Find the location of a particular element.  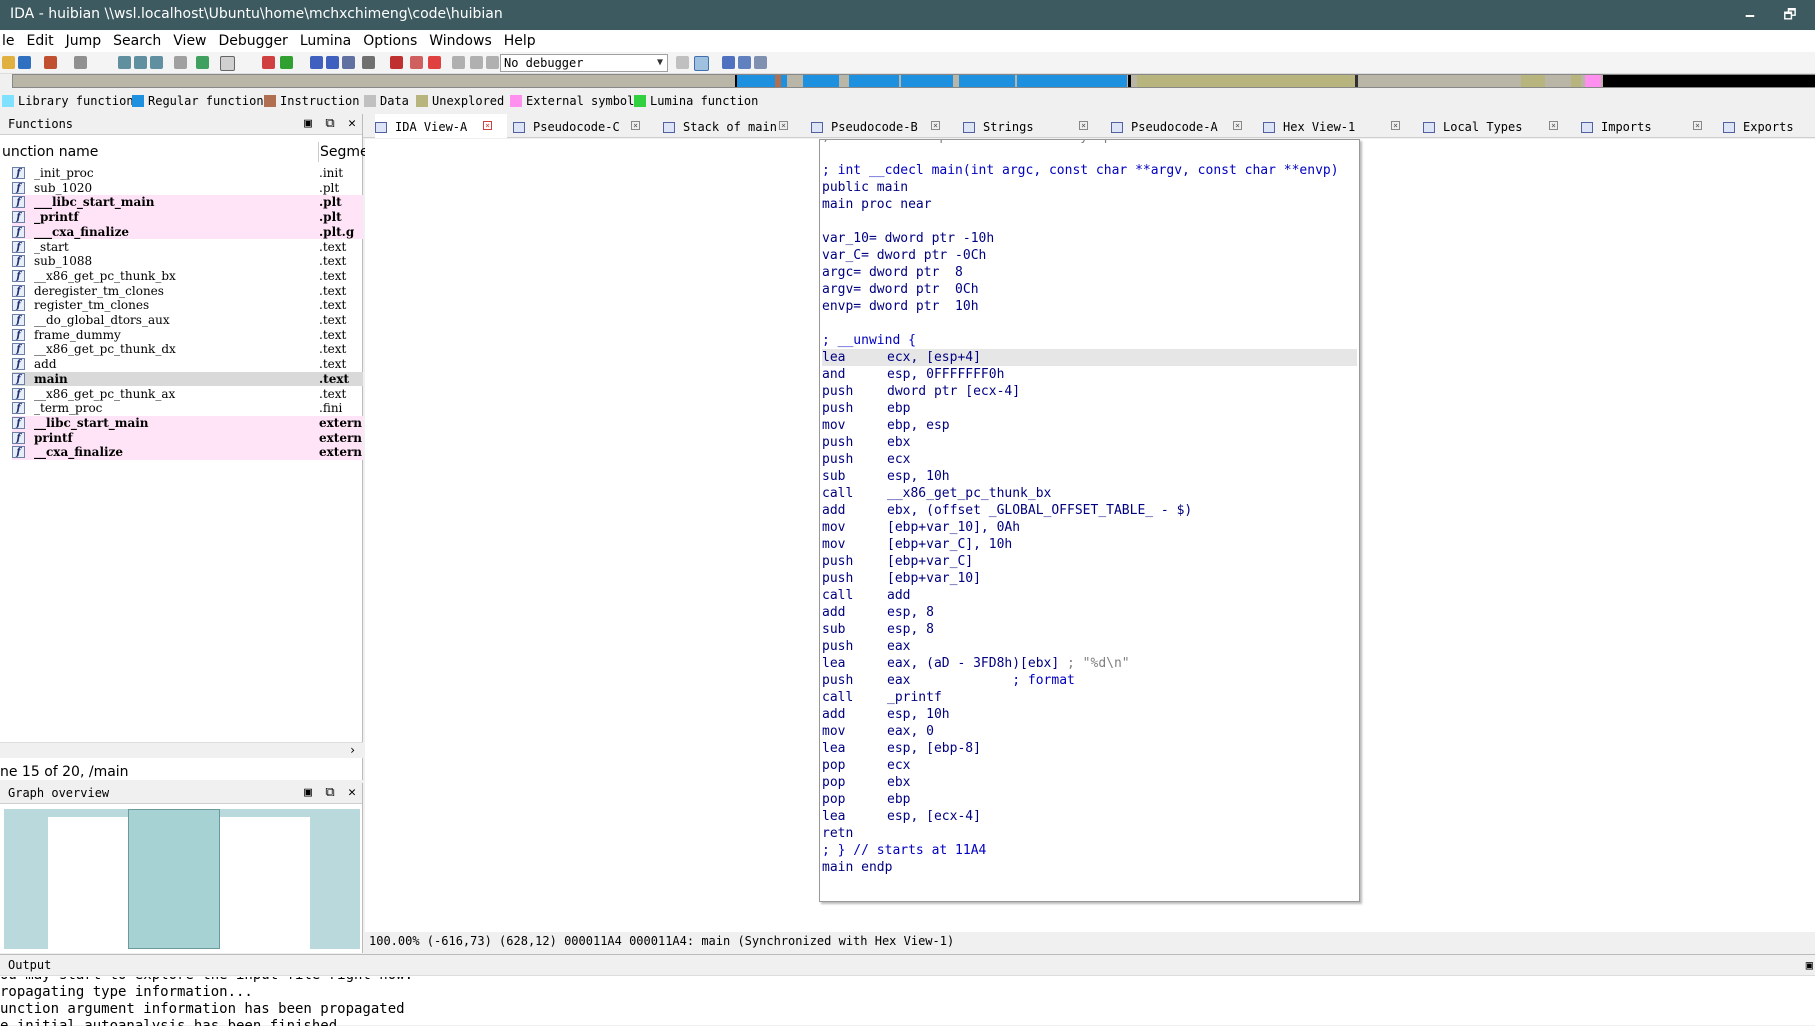

code-line: var_C= dword ptr -0Ch is located at coordinates (904, 255).